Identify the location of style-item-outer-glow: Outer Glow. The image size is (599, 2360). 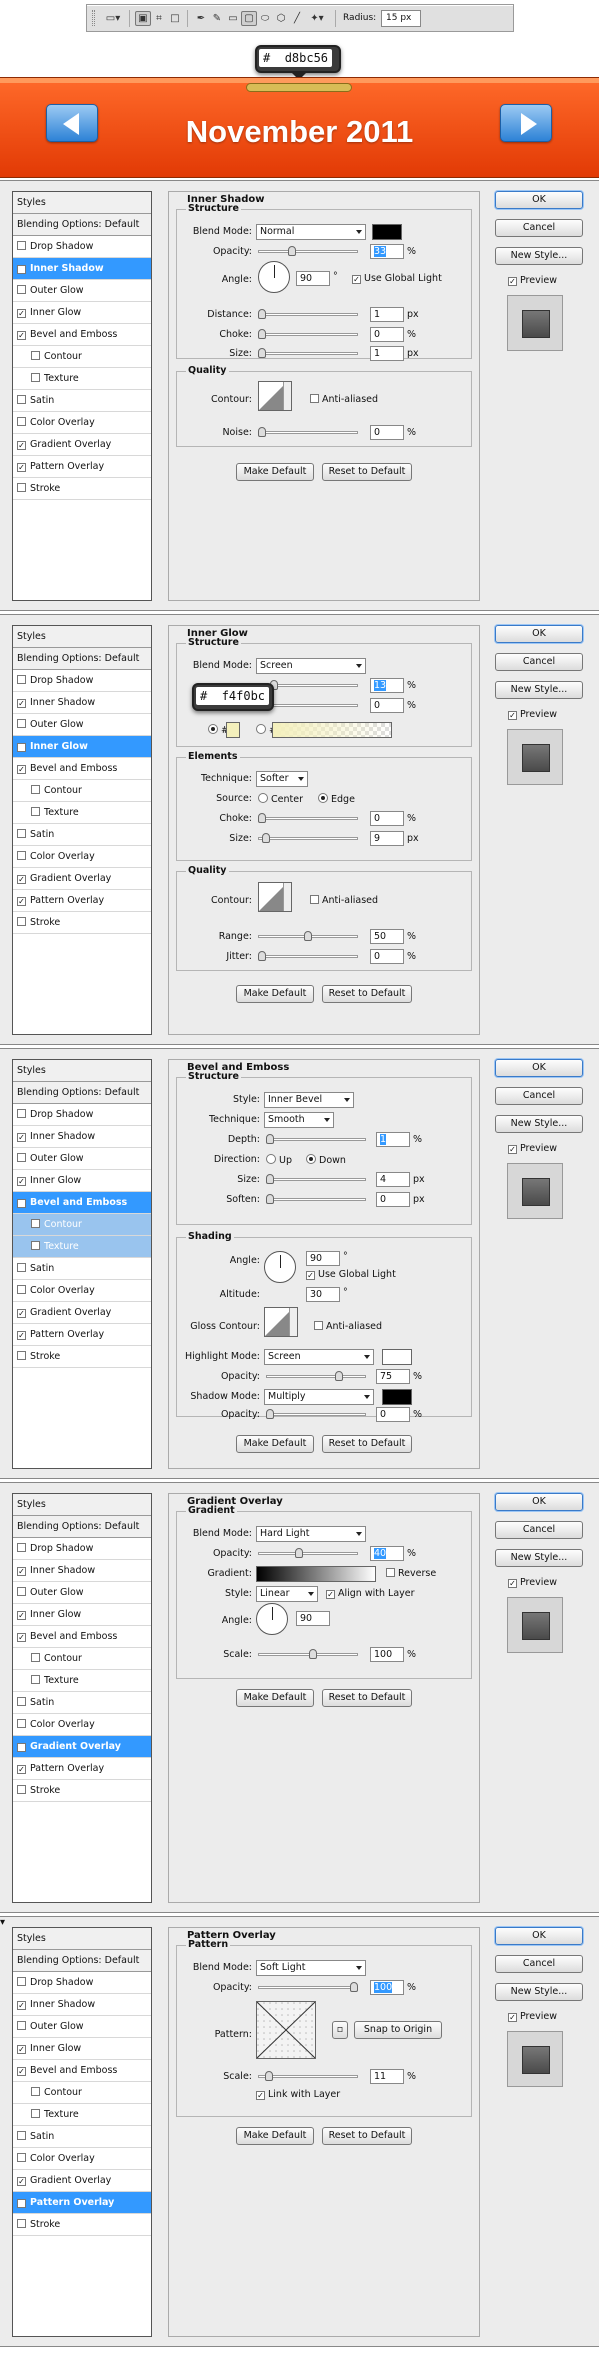
(82, 725).